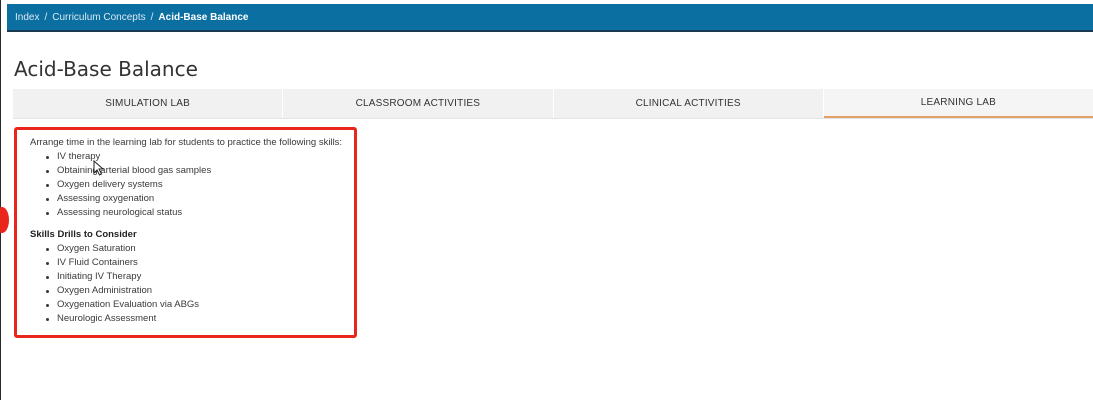 This screenshot has width=1093, height=400. I want to click on breadcrumb-current: Acid-Base Balance, so click(203, 17).